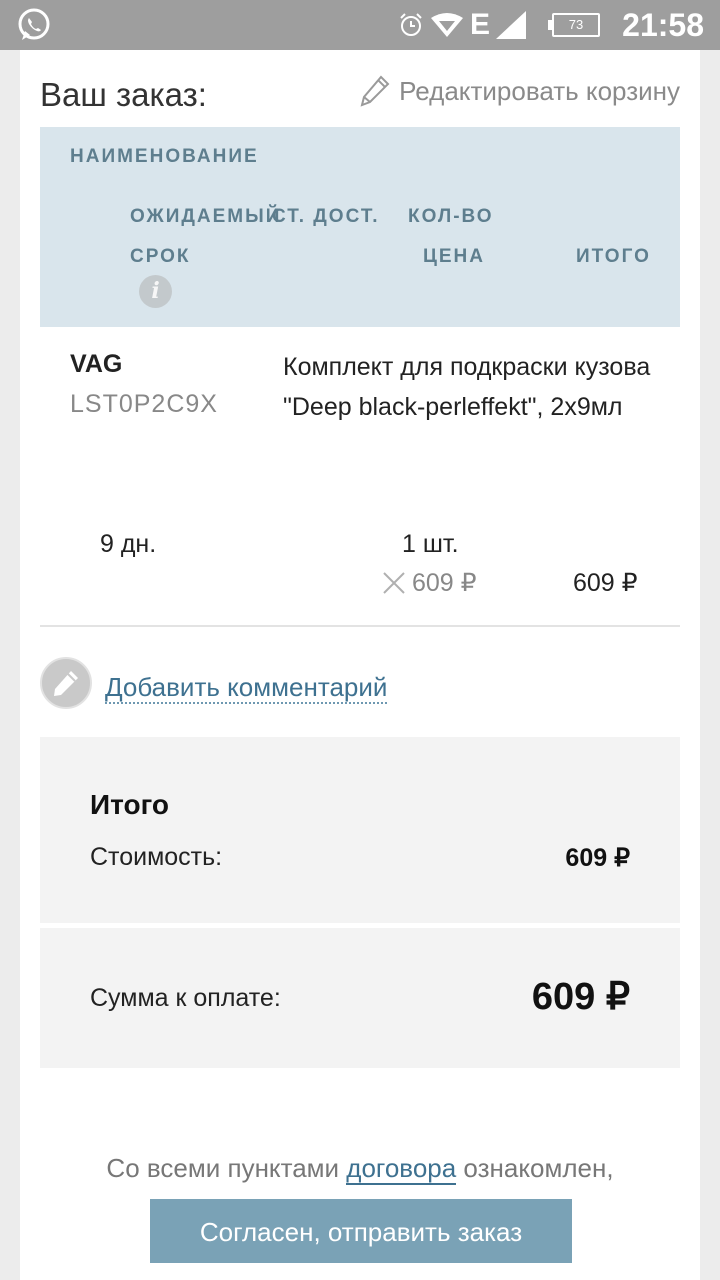  I want to click on column-price: ЦЕНА, so click(454, 256).